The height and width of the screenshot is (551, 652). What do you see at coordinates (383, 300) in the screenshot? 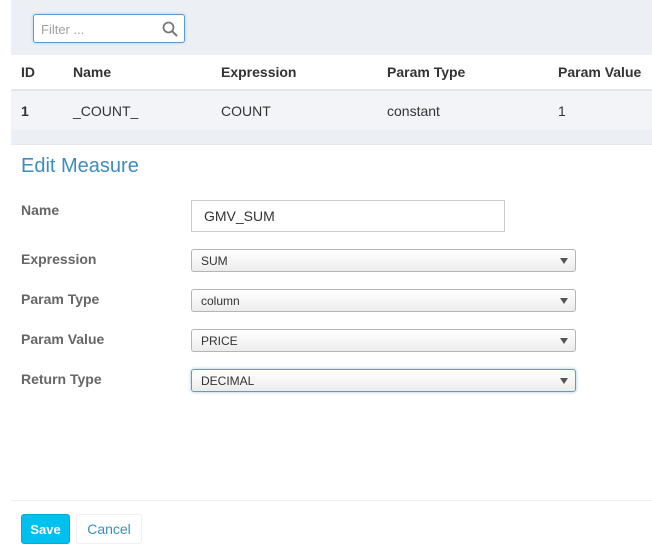
I see `param-type-select: column` at bounding box center [383, 300].